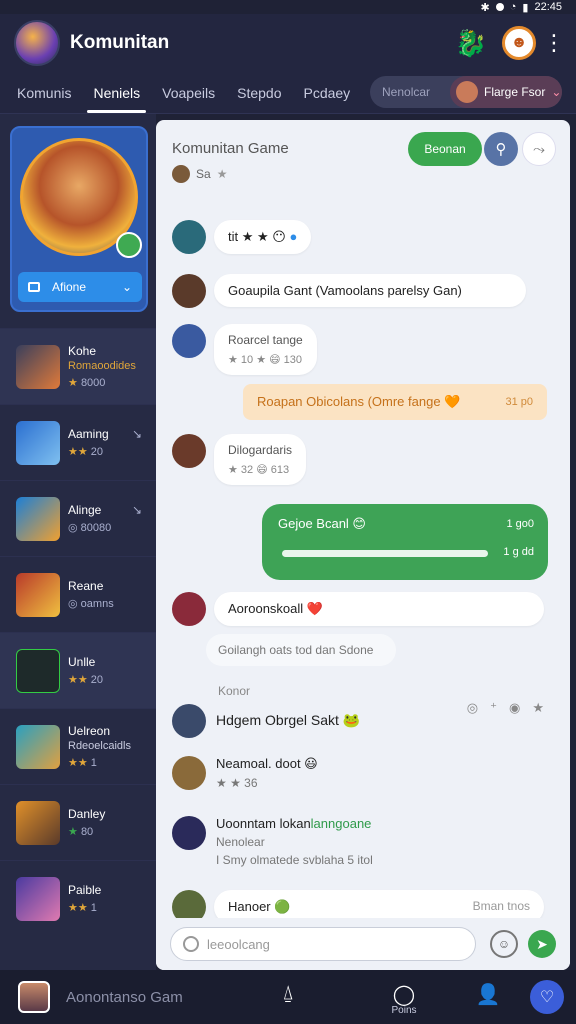  What do you see at coordinates (478, 707) in the screenshot?
I see `target-icon: ◎` at bounding box center [478, 707].